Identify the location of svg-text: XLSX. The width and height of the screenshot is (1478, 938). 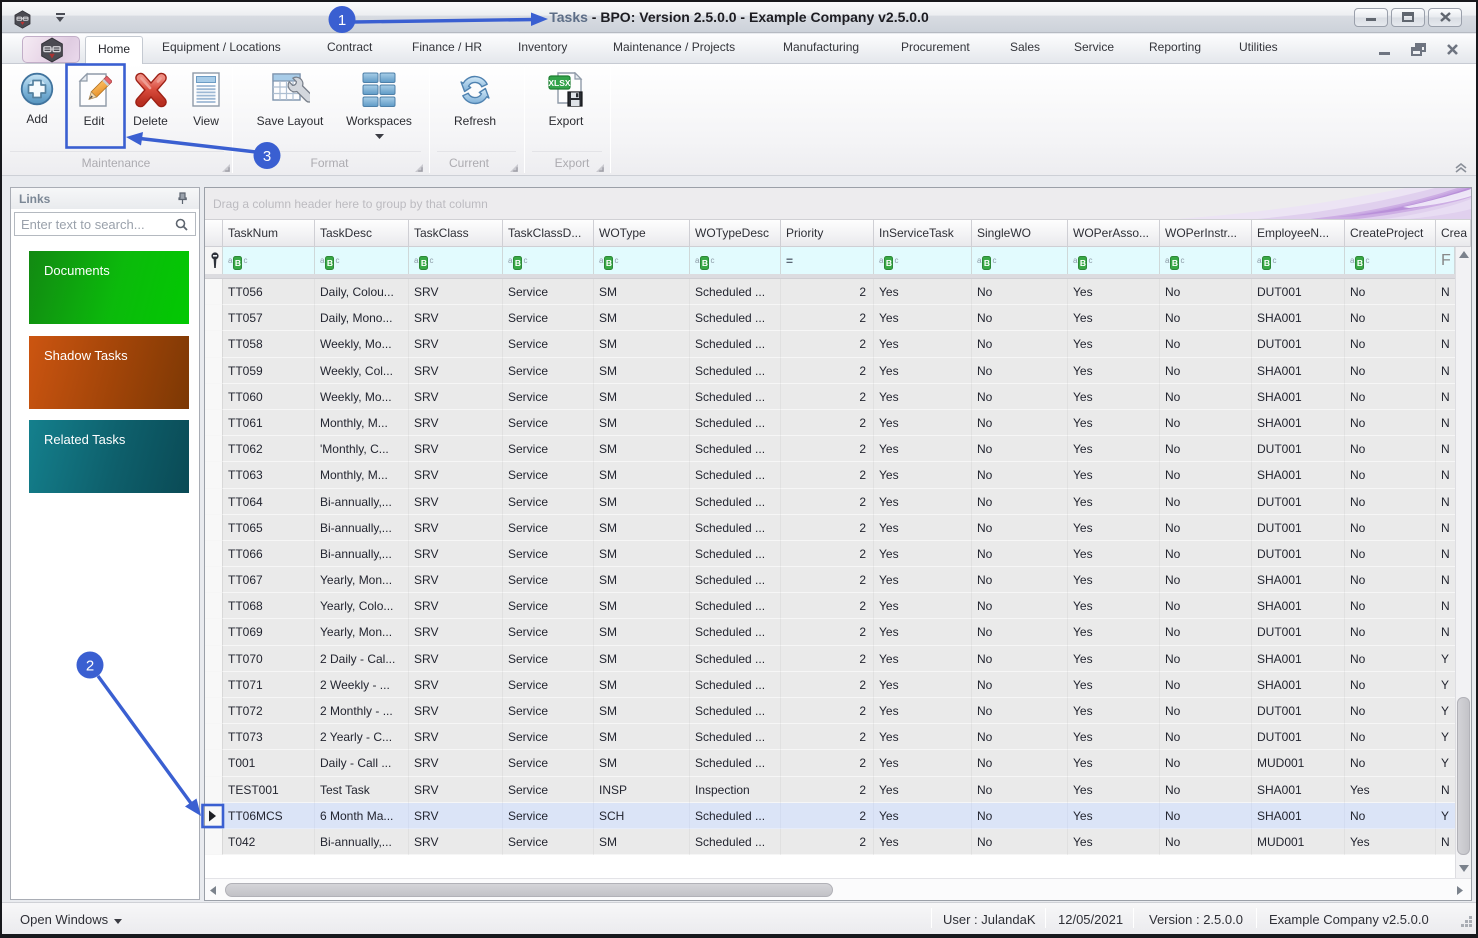
(559, 83).